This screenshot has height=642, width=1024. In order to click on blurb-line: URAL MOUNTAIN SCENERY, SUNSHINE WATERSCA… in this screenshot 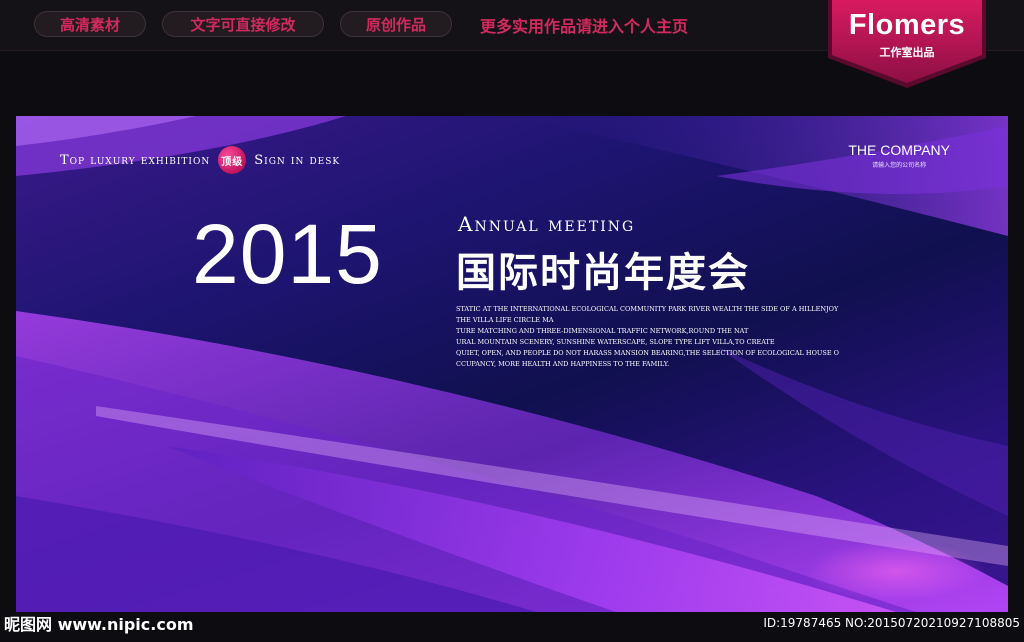, I will do `click(615, 342)`.